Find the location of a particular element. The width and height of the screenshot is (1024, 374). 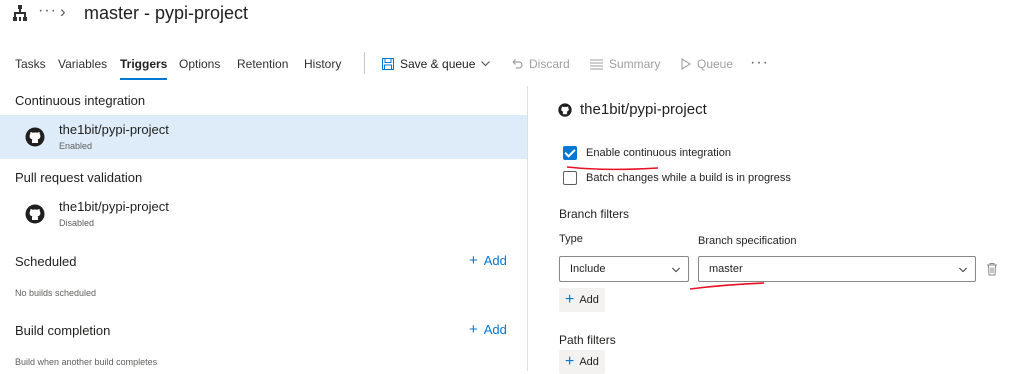

filter-type-dropdown: Include is located at coordinates (624, 269).